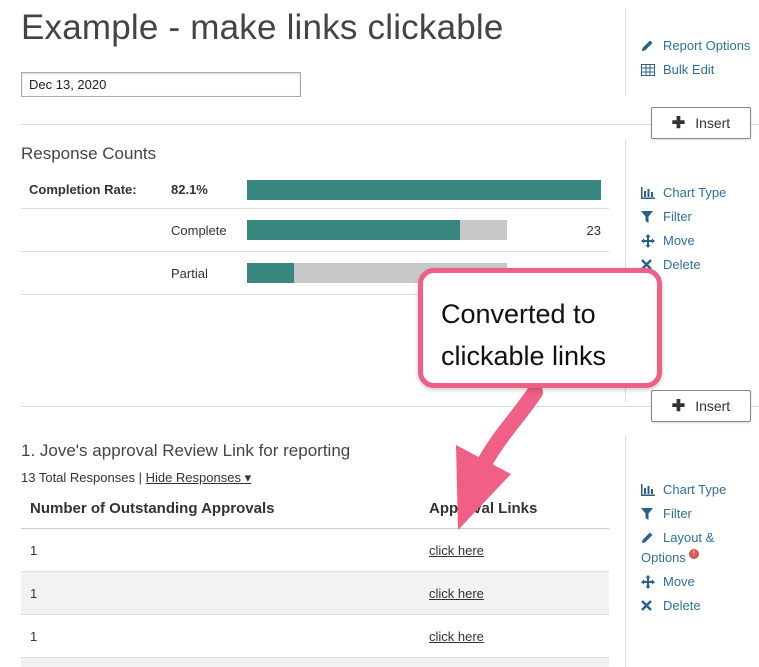 The height and width of the screenshot is (667, 759). I want to click on hide-responses-link: Hide Responses ▾, so click(199, 477).